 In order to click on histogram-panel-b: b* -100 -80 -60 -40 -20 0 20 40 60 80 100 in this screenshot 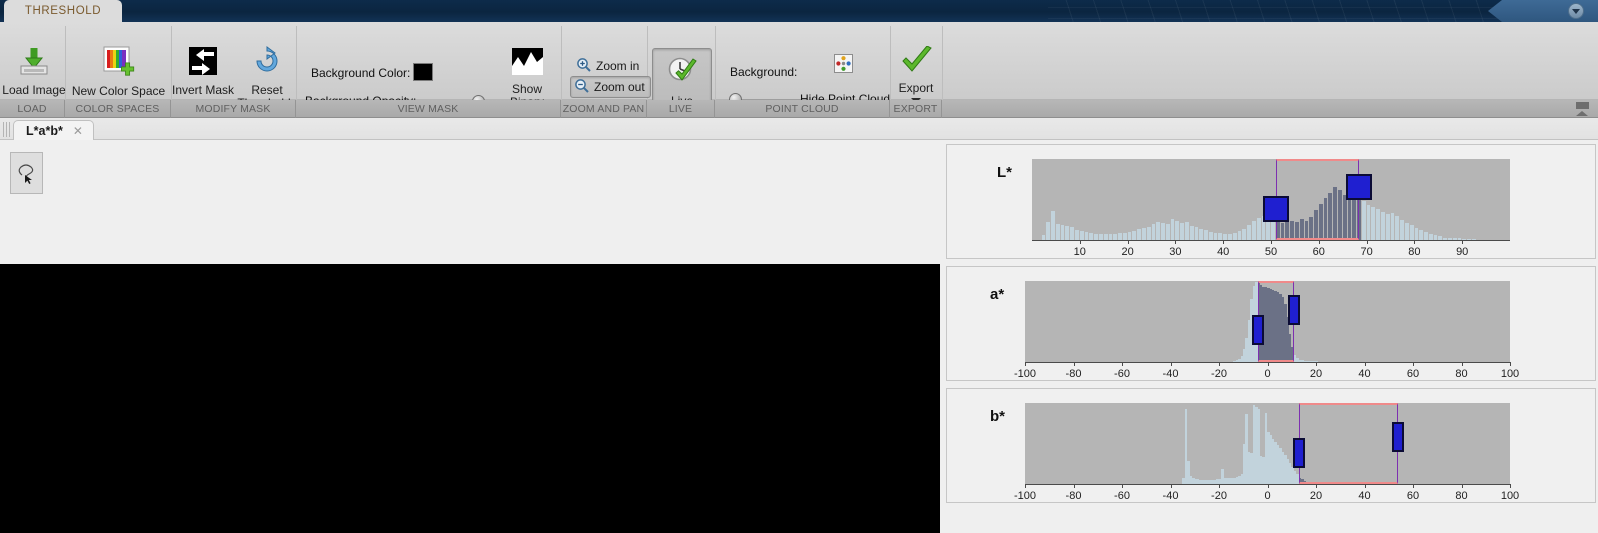, I will do `click(1271, 445)`.